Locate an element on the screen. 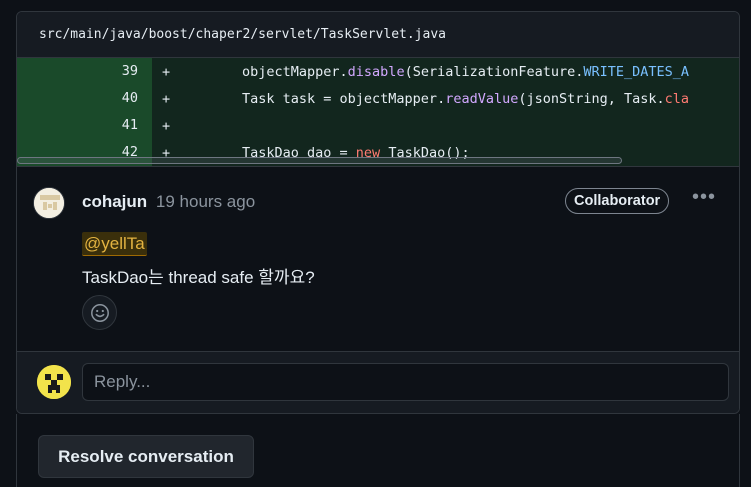 Image resolution: width=751 pixels, height=487 pixels. code-token: disable is located at coordinates (376, 71).